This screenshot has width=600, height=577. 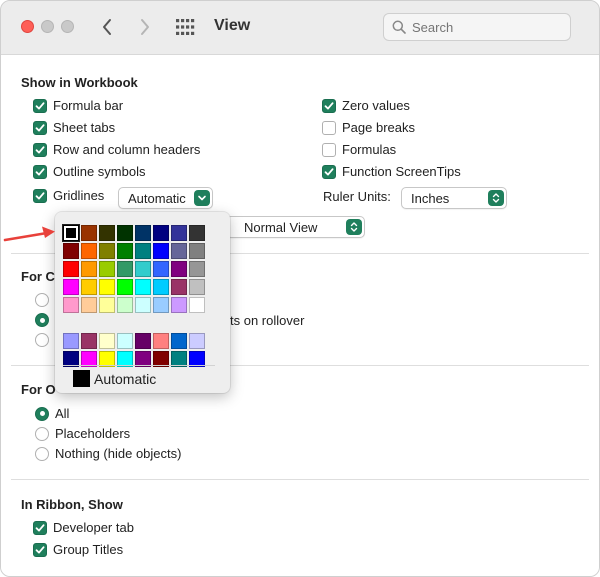 What do you see at coordinates (52, 413) in the screenshot?
I see `objects-all-option: All` at bounding box center [52, 413].